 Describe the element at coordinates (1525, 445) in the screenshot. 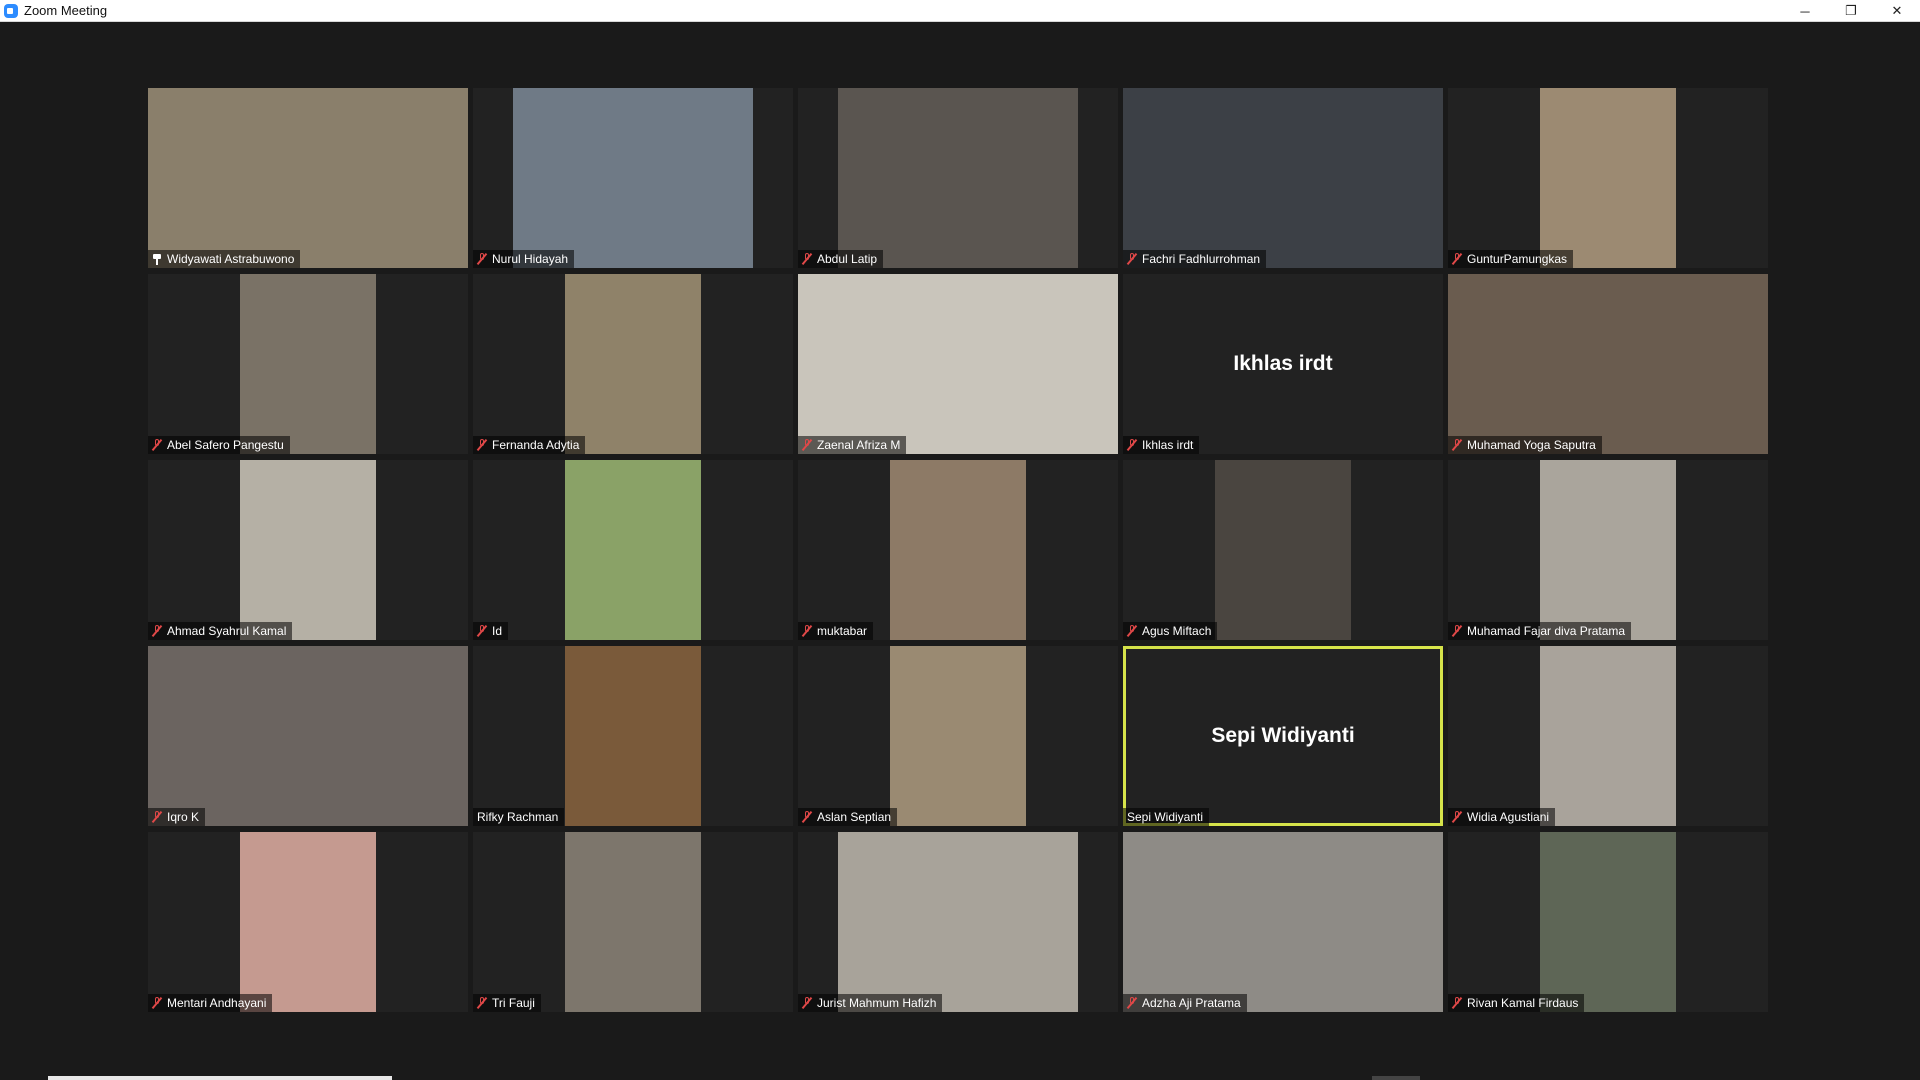

I see `participant-name-bar: Muhamad Yoga Saputra` at that location.